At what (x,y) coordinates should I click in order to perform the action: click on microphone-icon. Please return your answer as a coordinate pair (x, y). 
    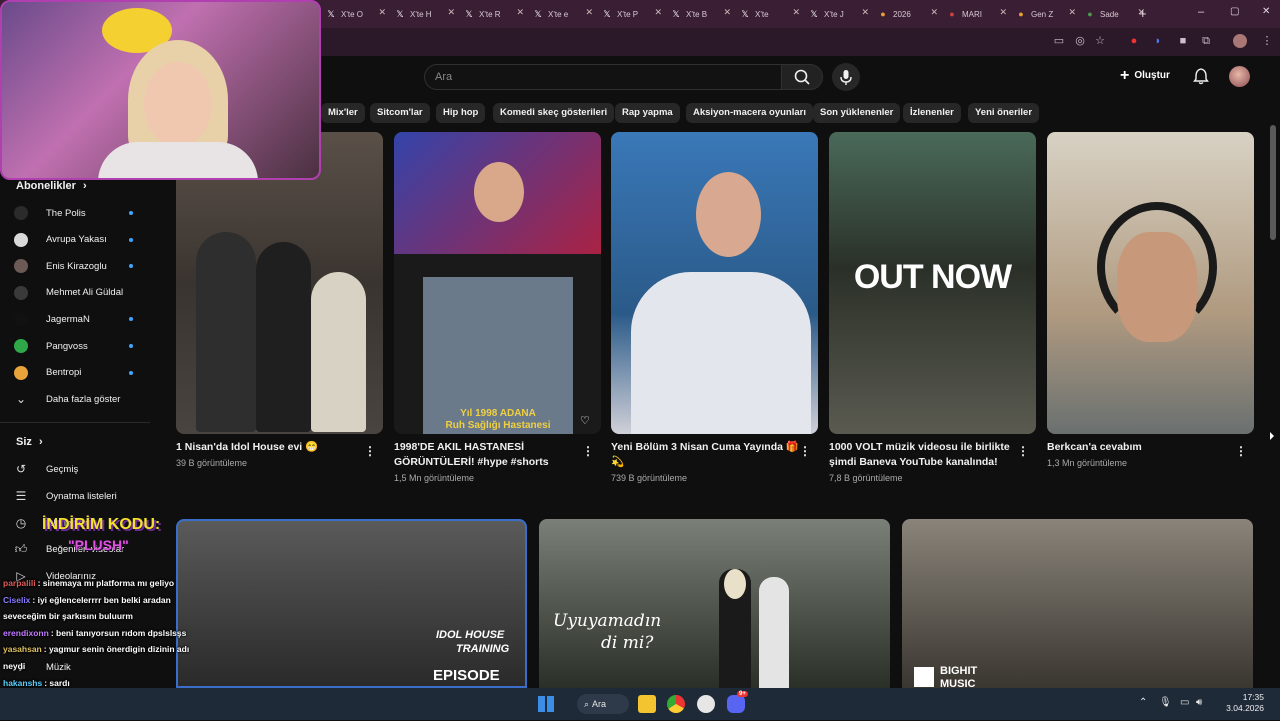
    Looking at the image, I should click on (846, 77).